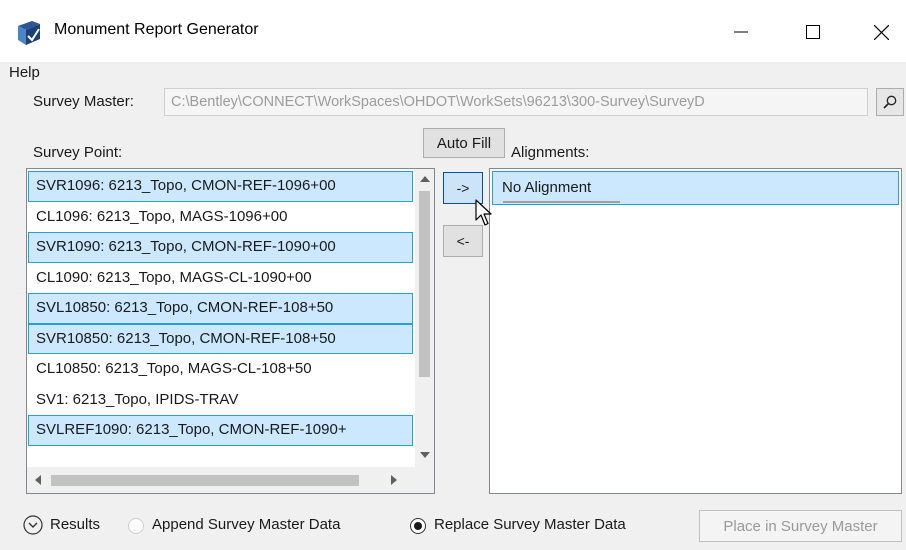  What do you see at coordinates (561, 202) in the screenshot?
I see `alignment-item-underline` at bounding box center [561, 202].